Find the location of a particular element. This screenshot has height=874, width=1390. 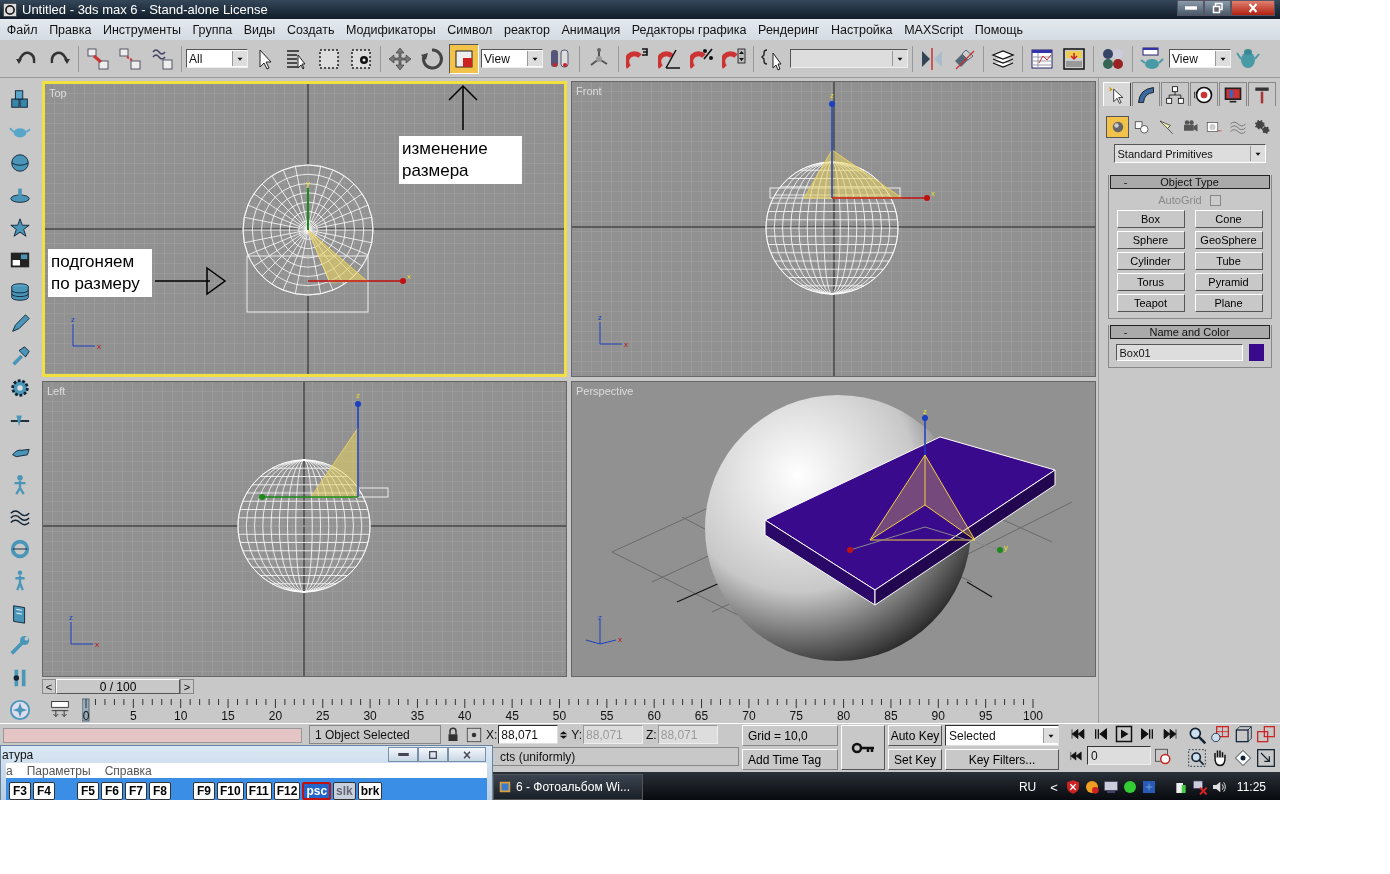

keyboard-key: F8 is located at coordinates (160, 791).